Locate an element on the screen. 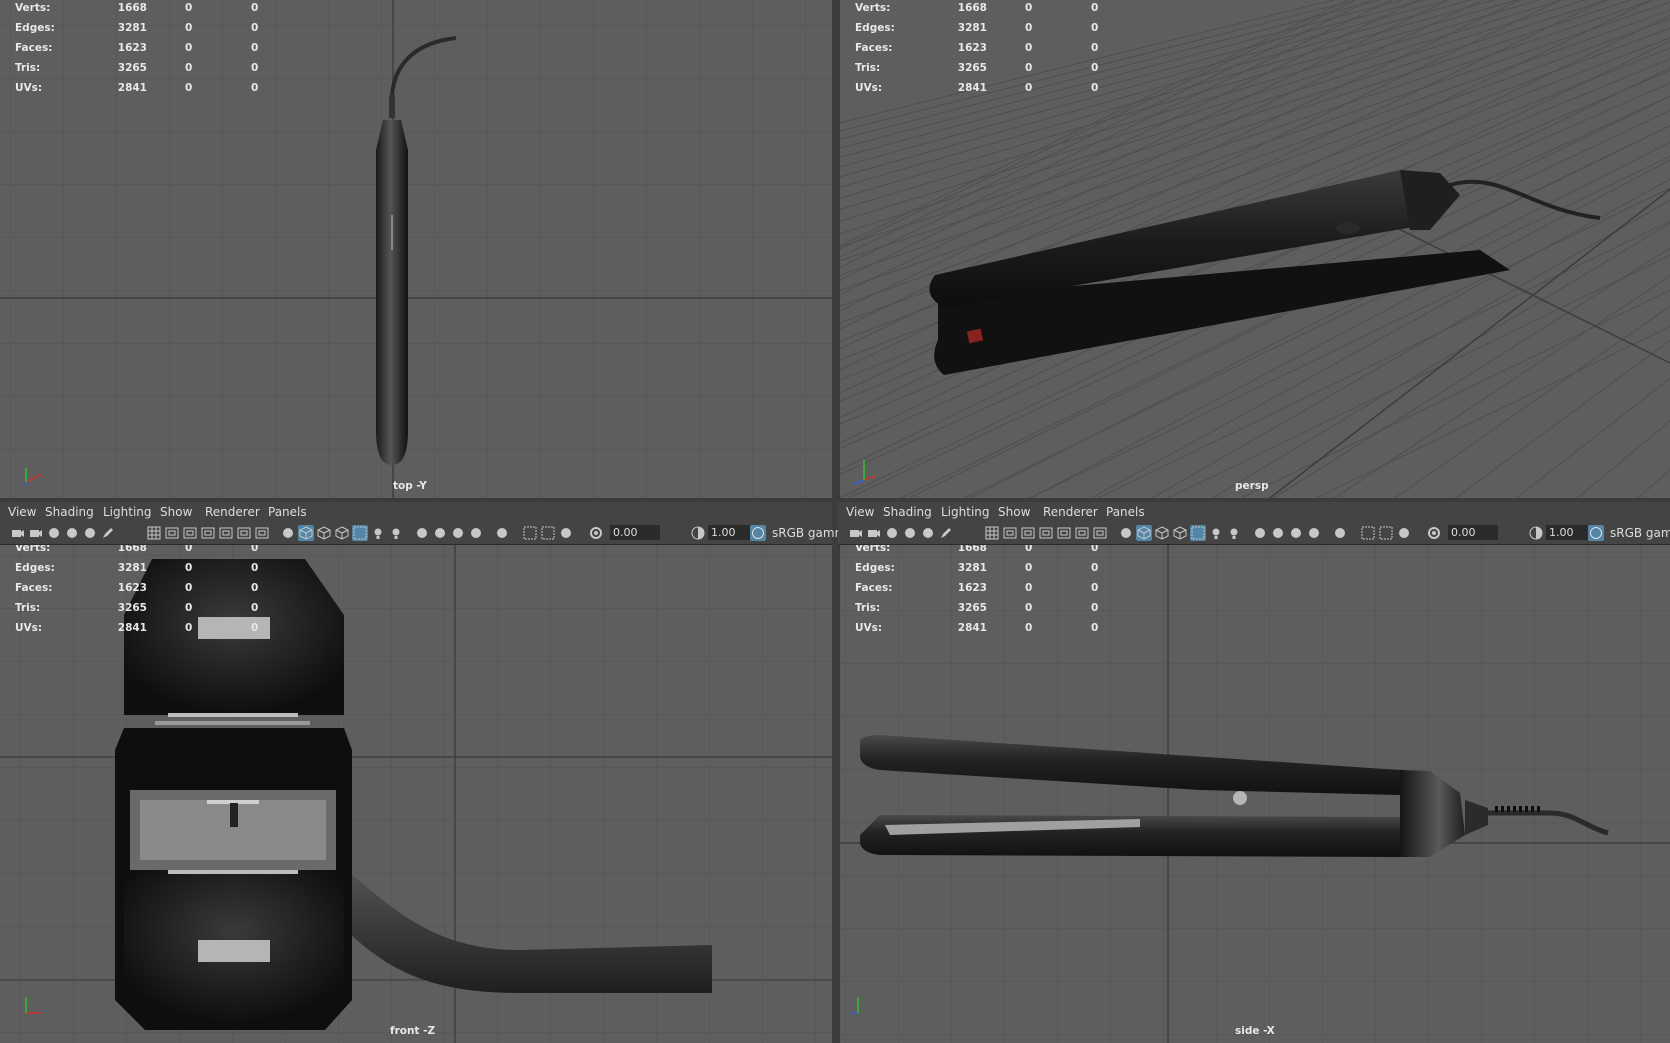 This screenshot has width=1670, height=1043. axis-gizmo-top is located at coordinates (34, 477).